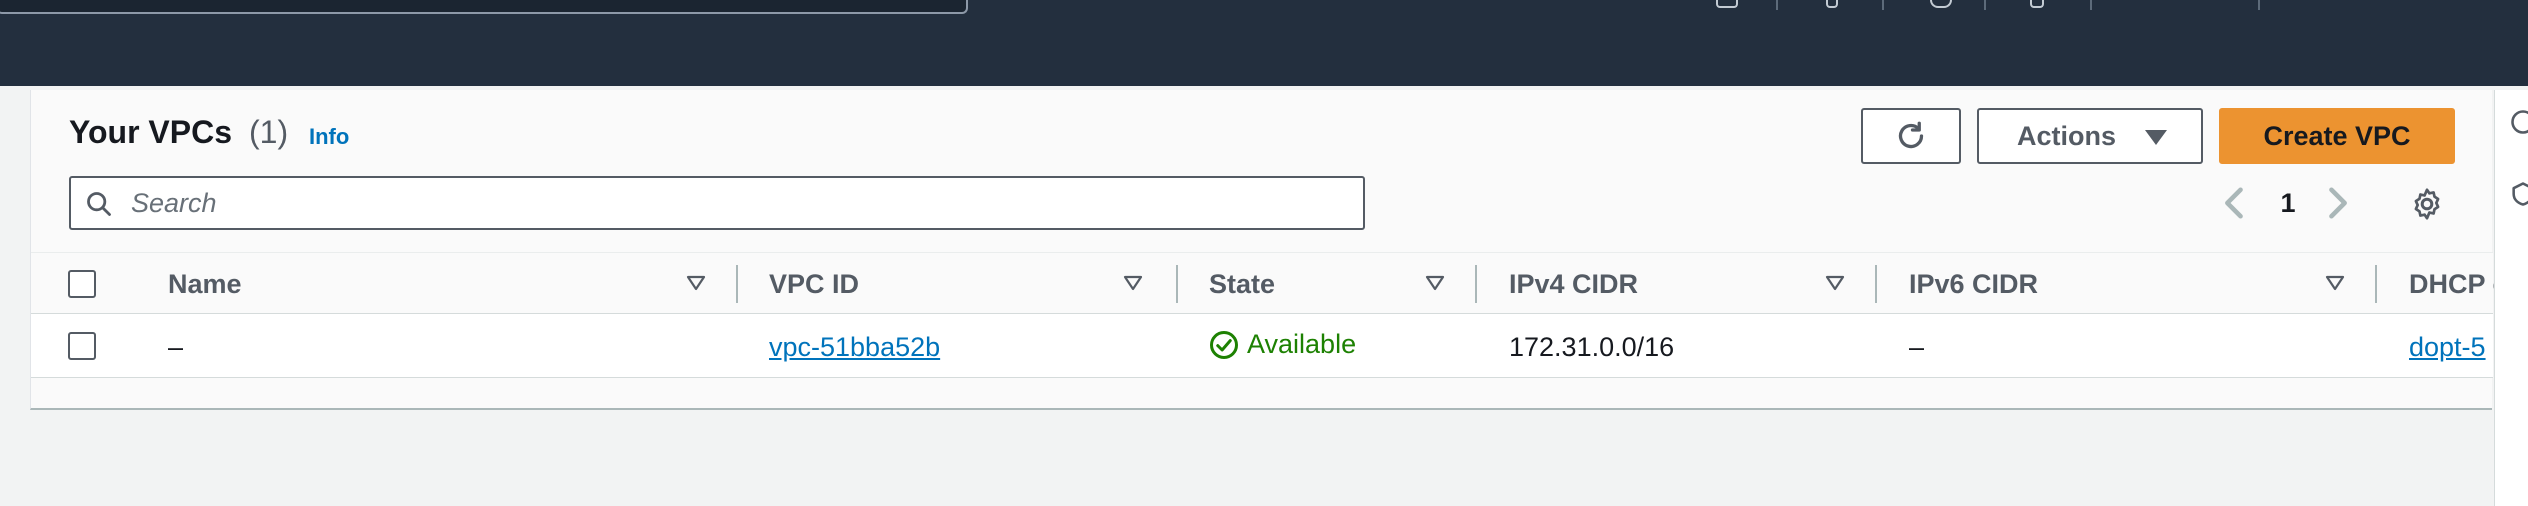 The height and width of the screenshot is (506, 2528). I want to click on status-text: Available, so click(1302, 344).